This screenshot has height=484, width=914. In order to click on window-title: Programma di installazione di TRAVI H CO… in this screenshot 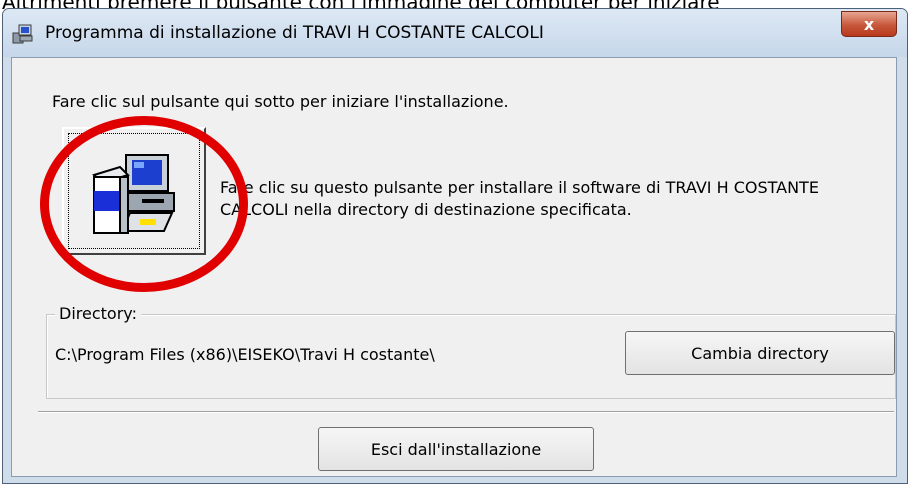, I will do `click(294, 33)`.